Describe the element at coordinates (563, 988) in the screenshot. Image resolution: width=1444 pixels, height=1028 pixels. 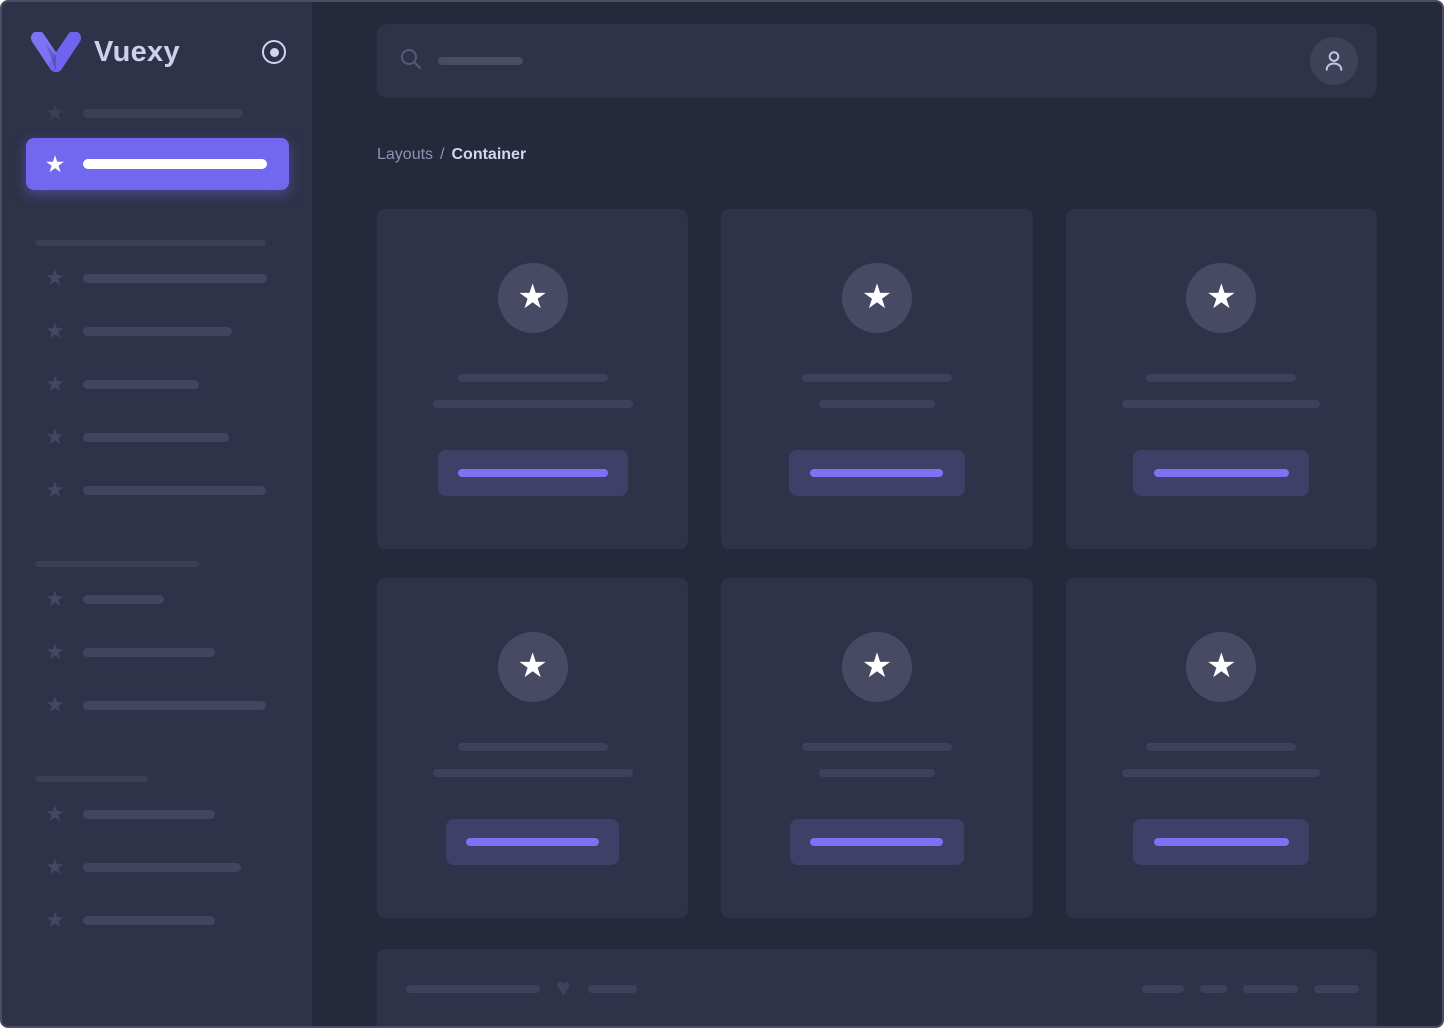
I see `heart-icon: ♥` at that location.